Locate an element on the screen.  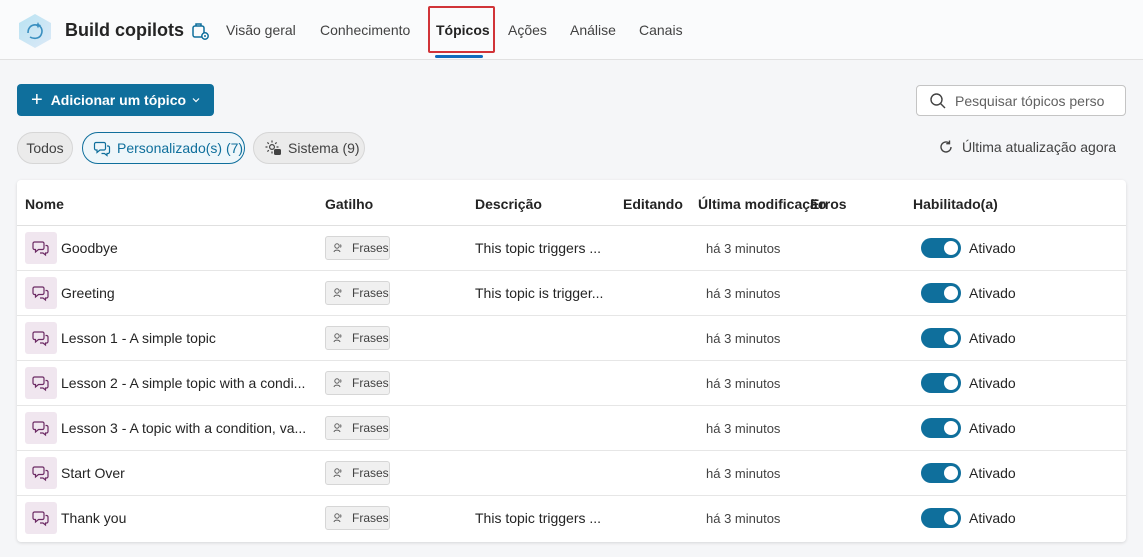
column-header-errors: Erros is located at coordinates (828, 204).